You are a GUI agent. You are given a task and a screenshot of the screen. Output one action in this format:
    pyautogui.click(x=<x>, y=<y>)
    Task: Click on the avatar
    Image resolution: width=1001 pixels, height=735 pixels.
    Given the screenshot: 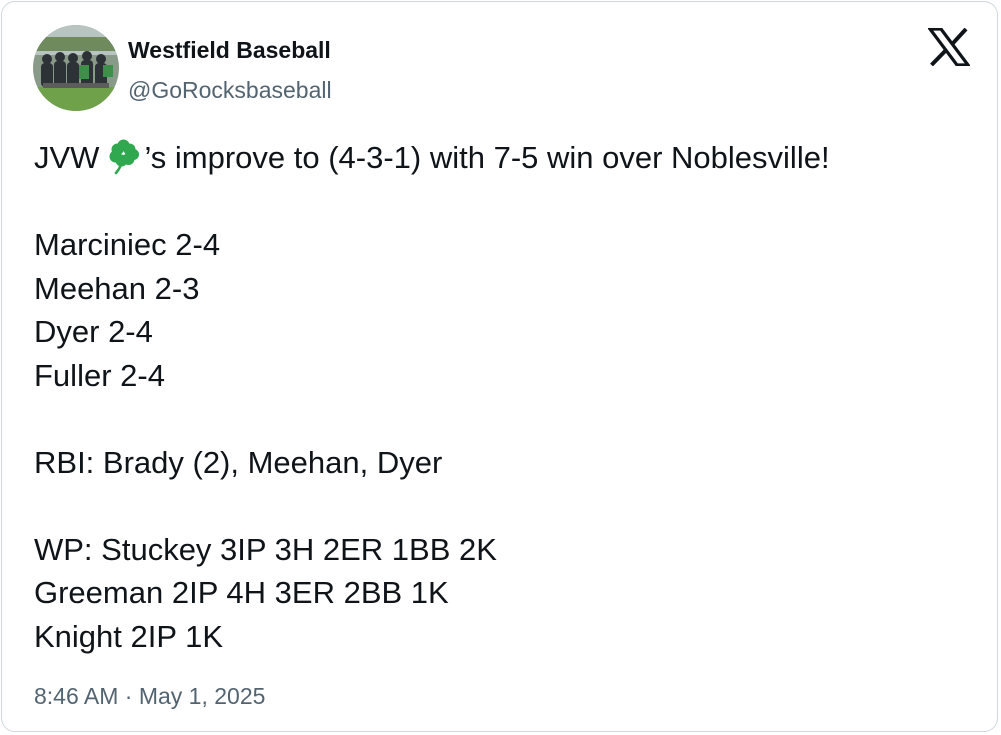 What is the action you would take?
    pyautogui.click(x=76, y=68)
    